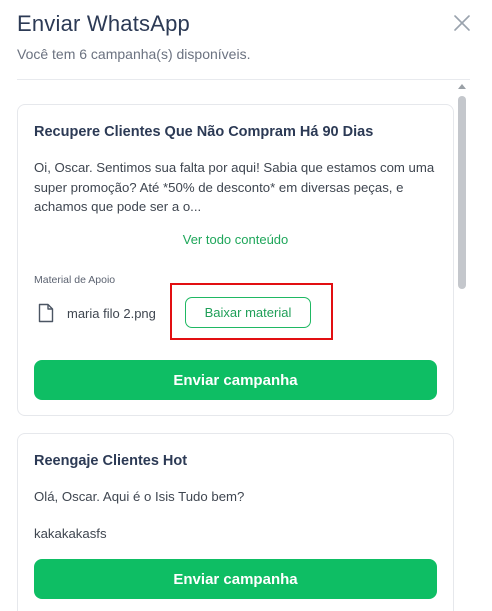 This screenshot has width=492, height=611. I want to click on modal-title: Enviar WhatsApp, so click(103, 23).